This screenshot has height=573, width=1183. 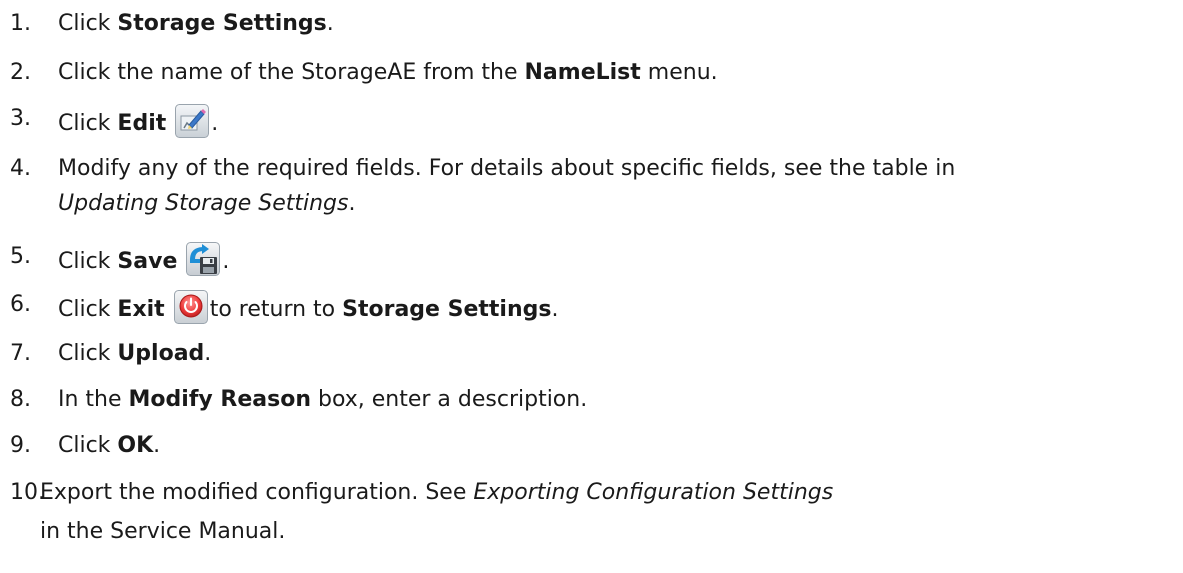 I want to click on step-number: 8., so click(x=20, y=399).